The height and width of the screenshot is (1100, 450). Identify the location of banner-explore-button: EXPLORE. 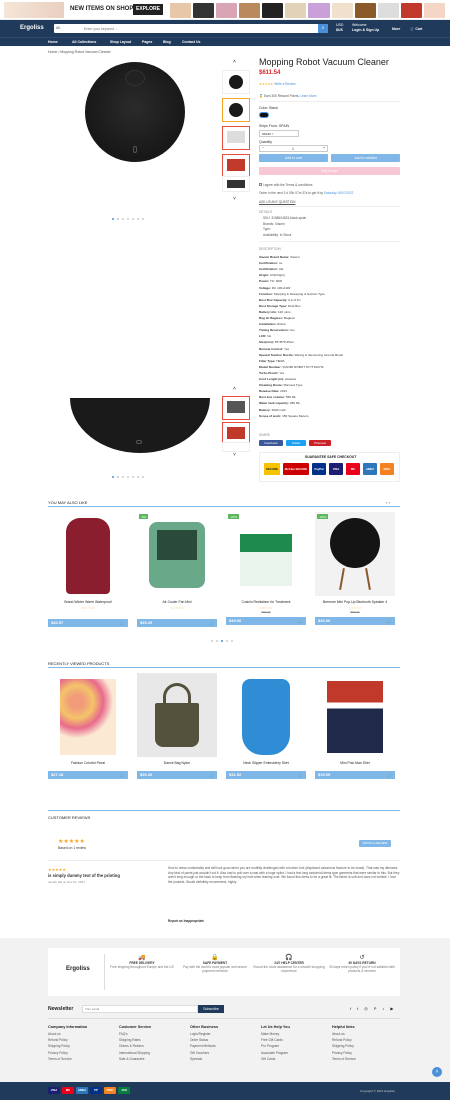
(148, 9).